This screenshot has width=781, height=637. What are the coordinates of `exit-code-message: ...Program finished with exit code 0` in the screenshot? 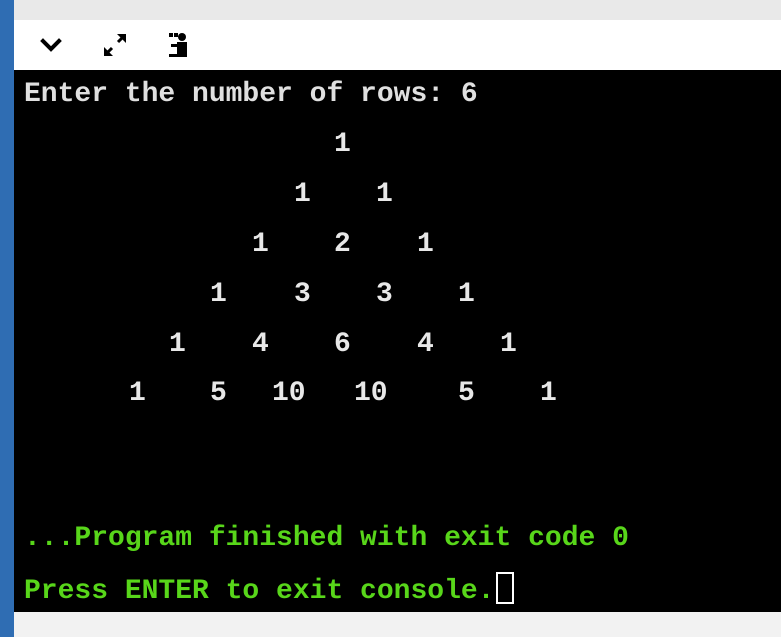 It's located at (326, 538).